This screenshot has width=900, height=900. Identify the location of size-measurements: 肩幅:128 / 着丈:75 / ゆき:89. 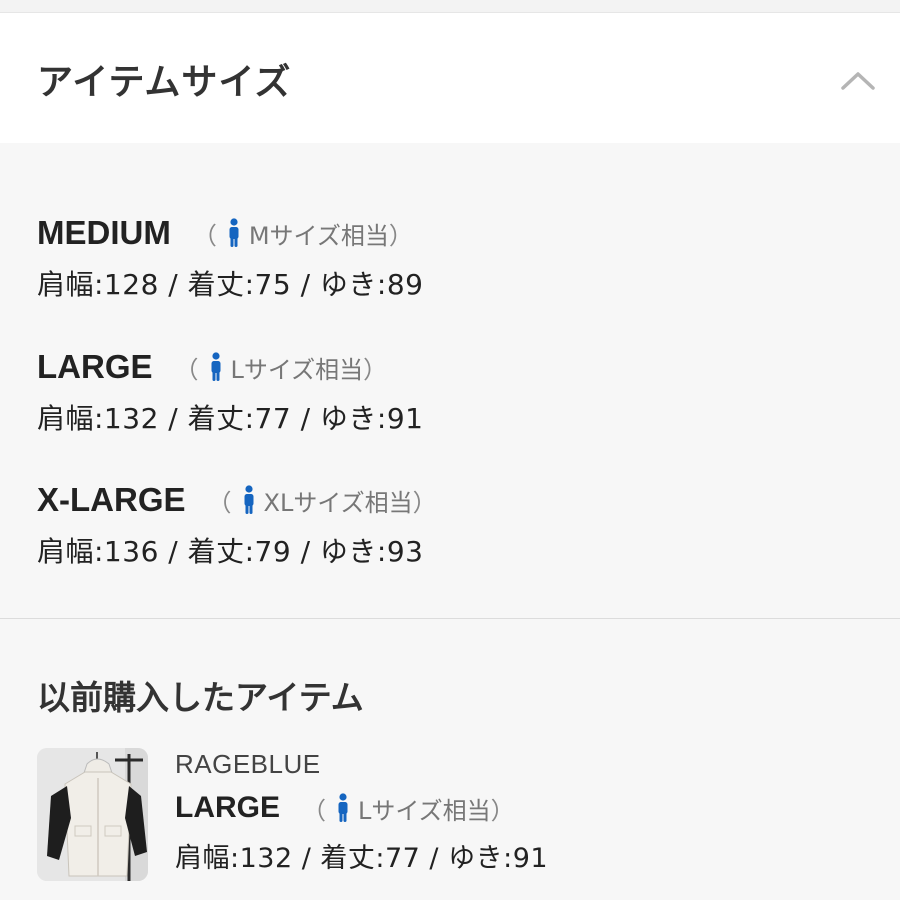
(230, 284).